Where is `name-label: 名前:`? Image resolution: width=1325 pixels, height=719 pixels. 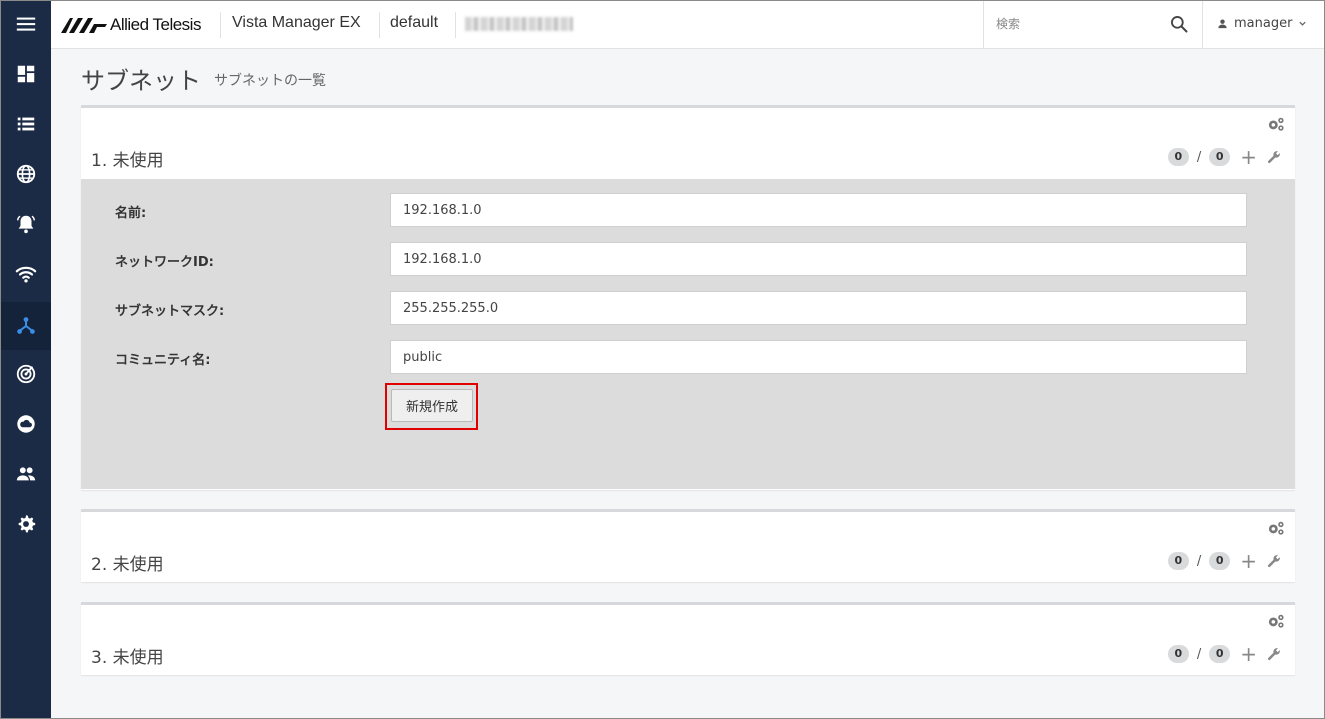 name-label: 名前: is located at coordinates (131, 213).